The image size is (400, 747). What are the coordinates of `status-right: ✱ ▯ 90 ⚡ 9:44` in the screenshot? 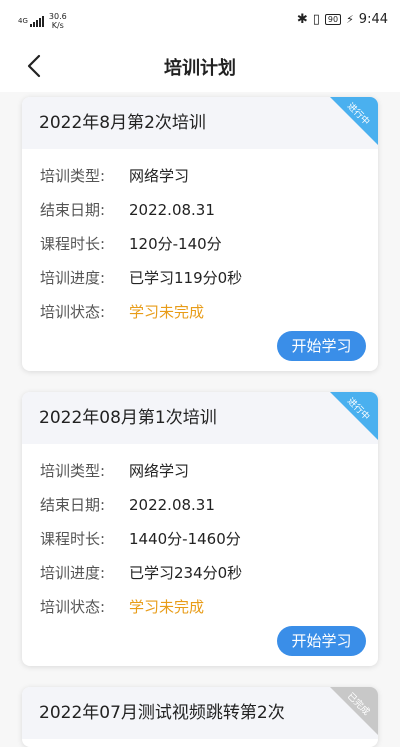 It's located at (342, 19).